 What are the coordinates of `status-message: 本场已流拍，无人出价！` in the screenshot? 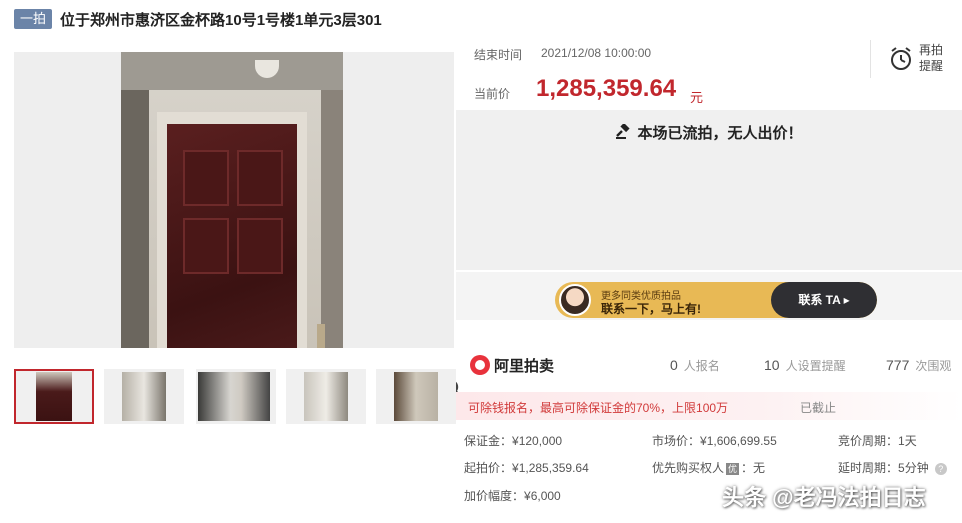 It's located at (720, 133).